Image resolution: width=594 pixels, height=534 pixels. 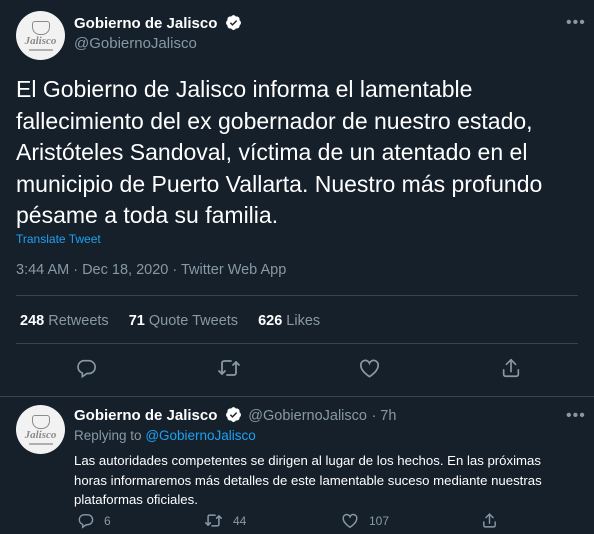 What do you see at coordinates (379, 520) in the screenshot?
I see `like-count: 107` at bounding box center [379, 520].